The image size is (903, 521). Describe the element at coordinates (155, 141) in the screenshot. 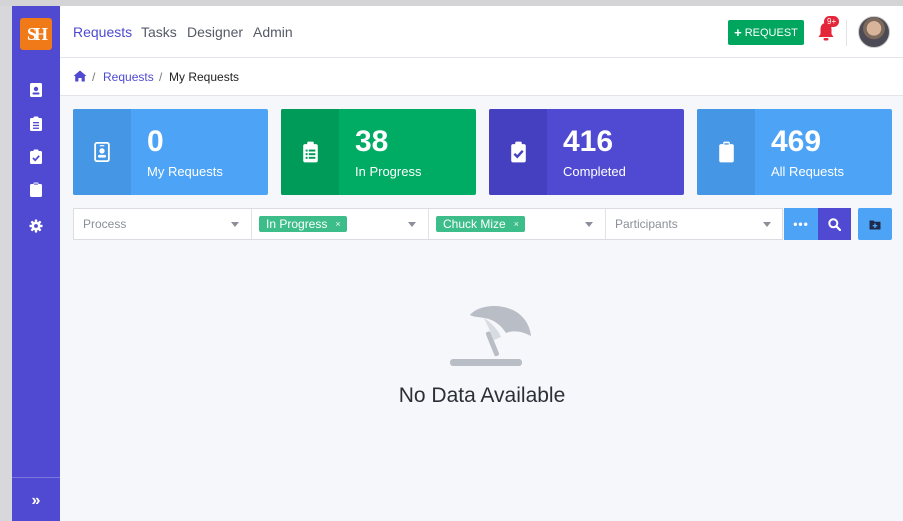

I see `card-count: 0` at that location.